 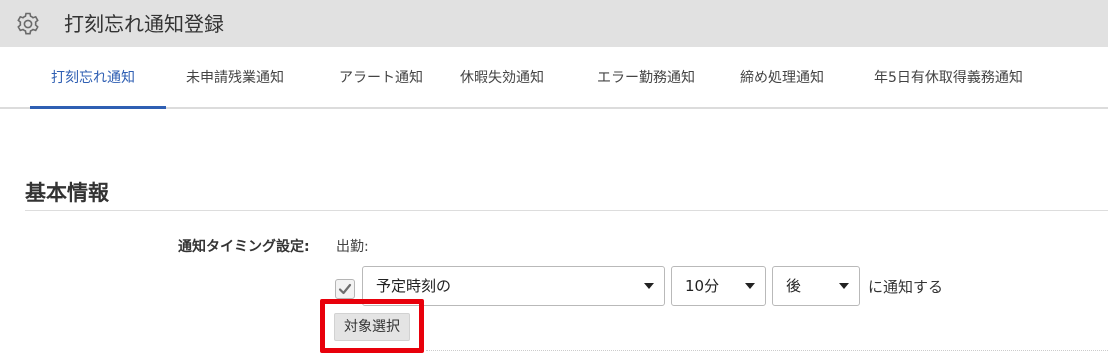 I want to click on notify-suffix: に通知する, so click(x=906, y=287).